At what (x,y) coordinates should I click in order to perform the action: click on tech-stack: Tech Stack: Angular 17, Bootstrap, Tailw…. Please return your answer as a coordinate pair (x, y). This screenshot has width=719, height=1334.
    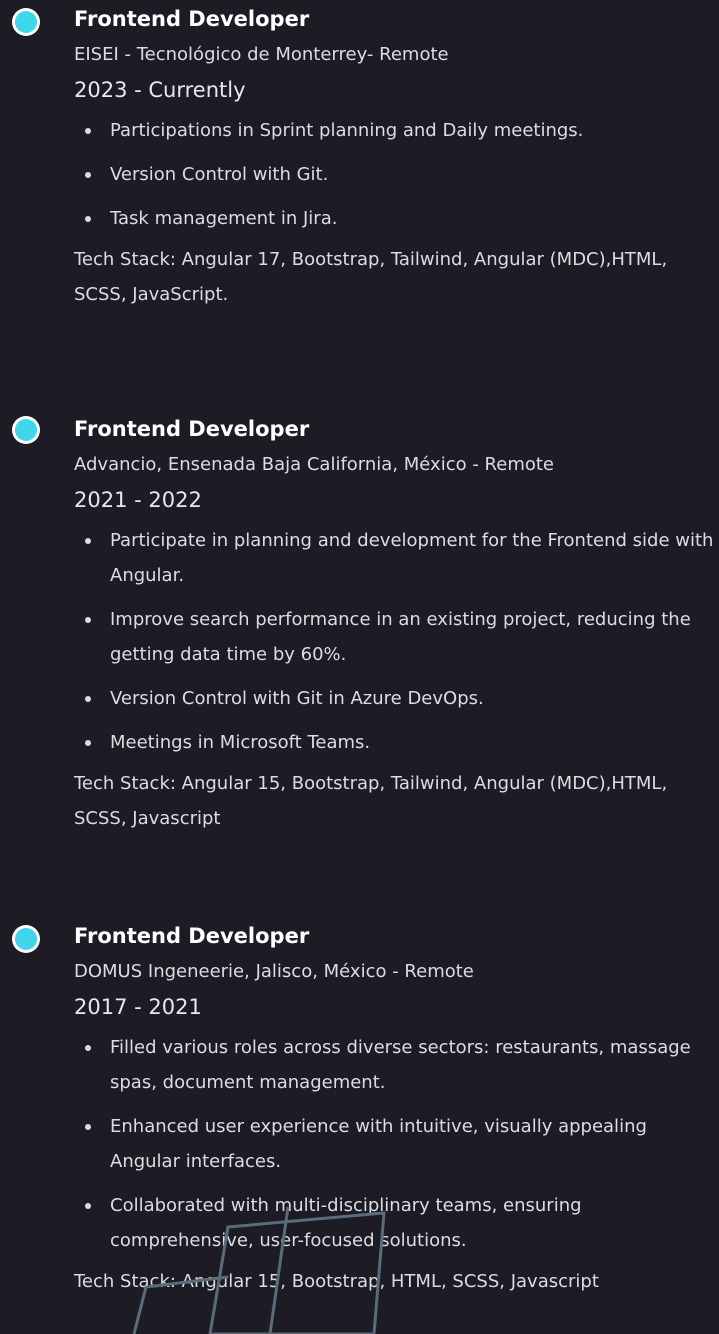
    Looking at the image, I should click on (371, 277).